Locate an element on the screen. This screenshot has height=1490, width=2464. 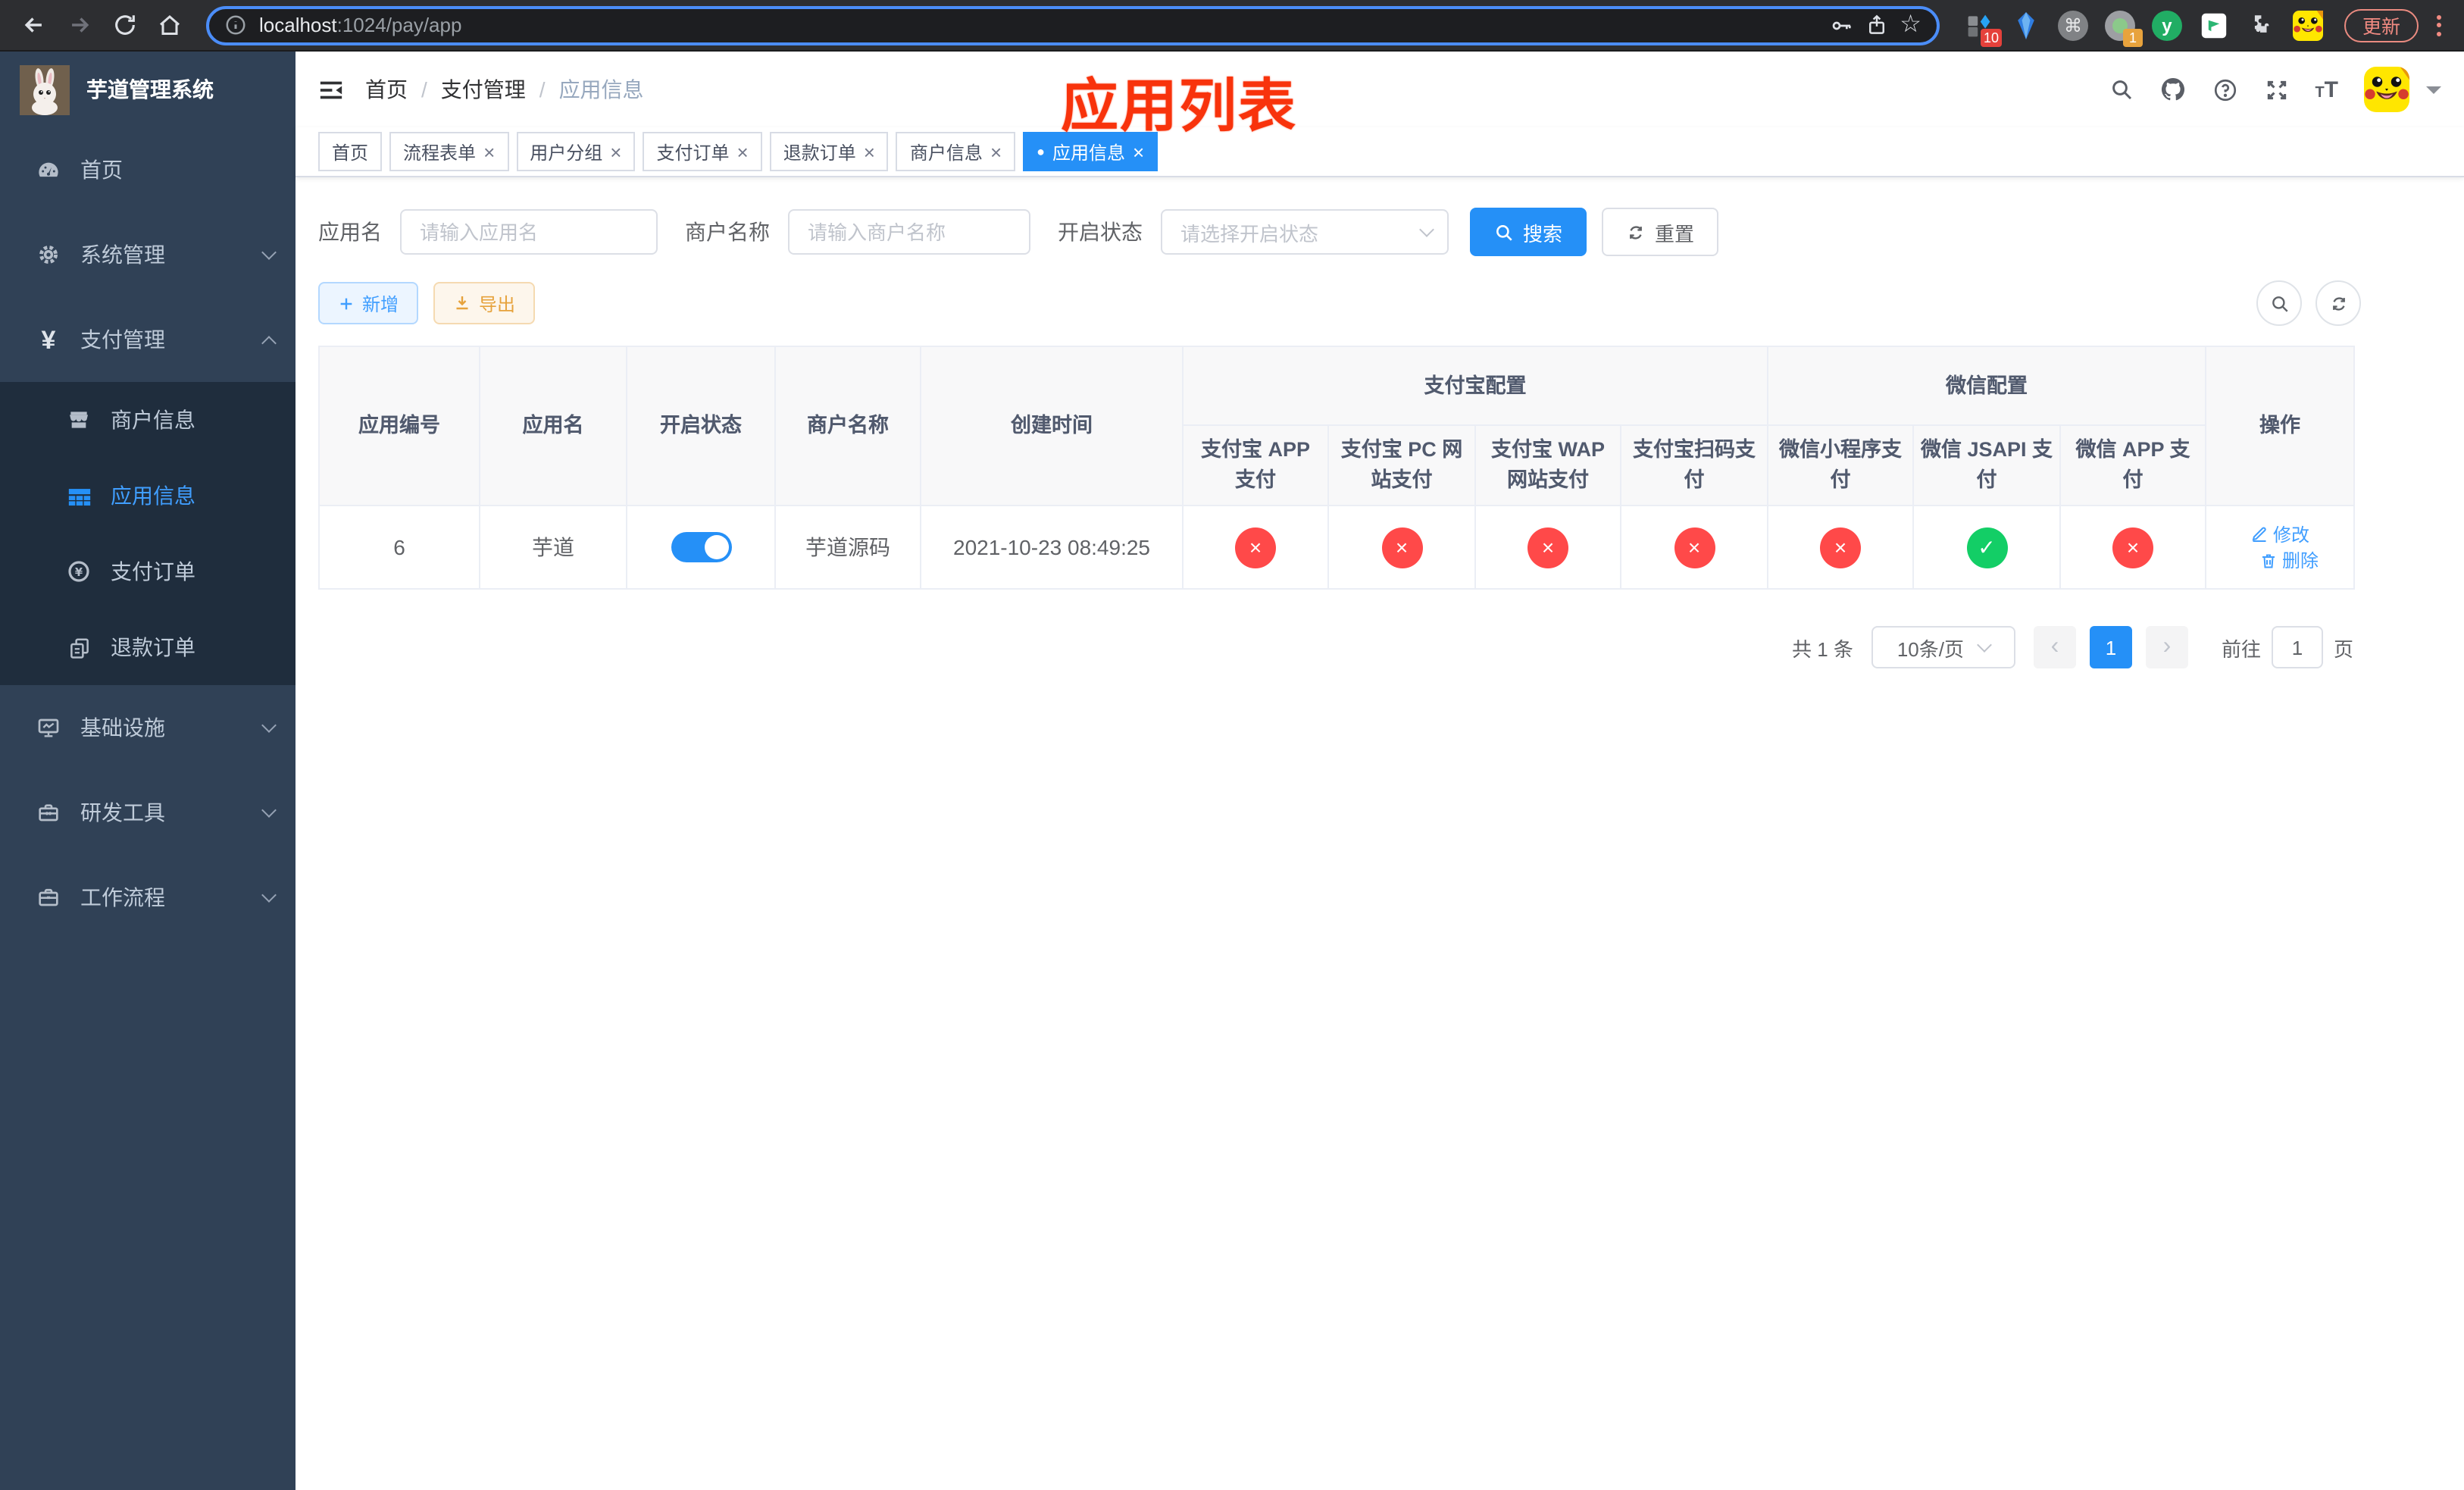
tab-home: 首页 is located at coordinates (350, 151).